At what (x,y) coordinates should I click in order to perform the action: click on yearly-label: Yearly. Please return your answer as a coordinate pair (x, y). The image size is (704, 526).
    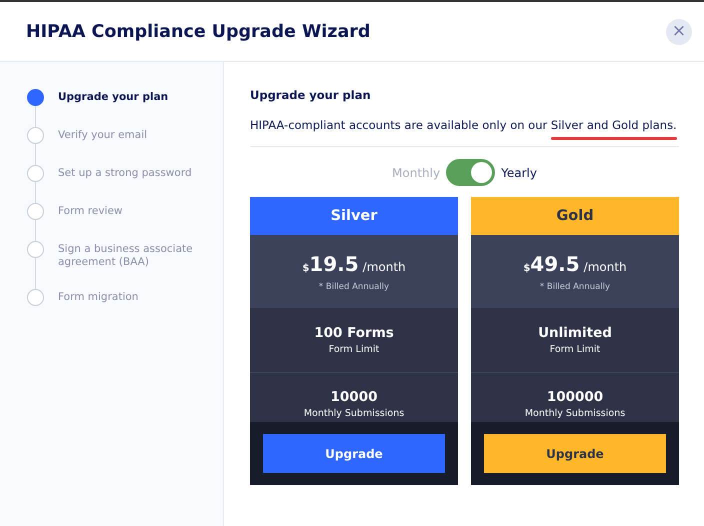
    Looking at the image, I should click on (519, 173).